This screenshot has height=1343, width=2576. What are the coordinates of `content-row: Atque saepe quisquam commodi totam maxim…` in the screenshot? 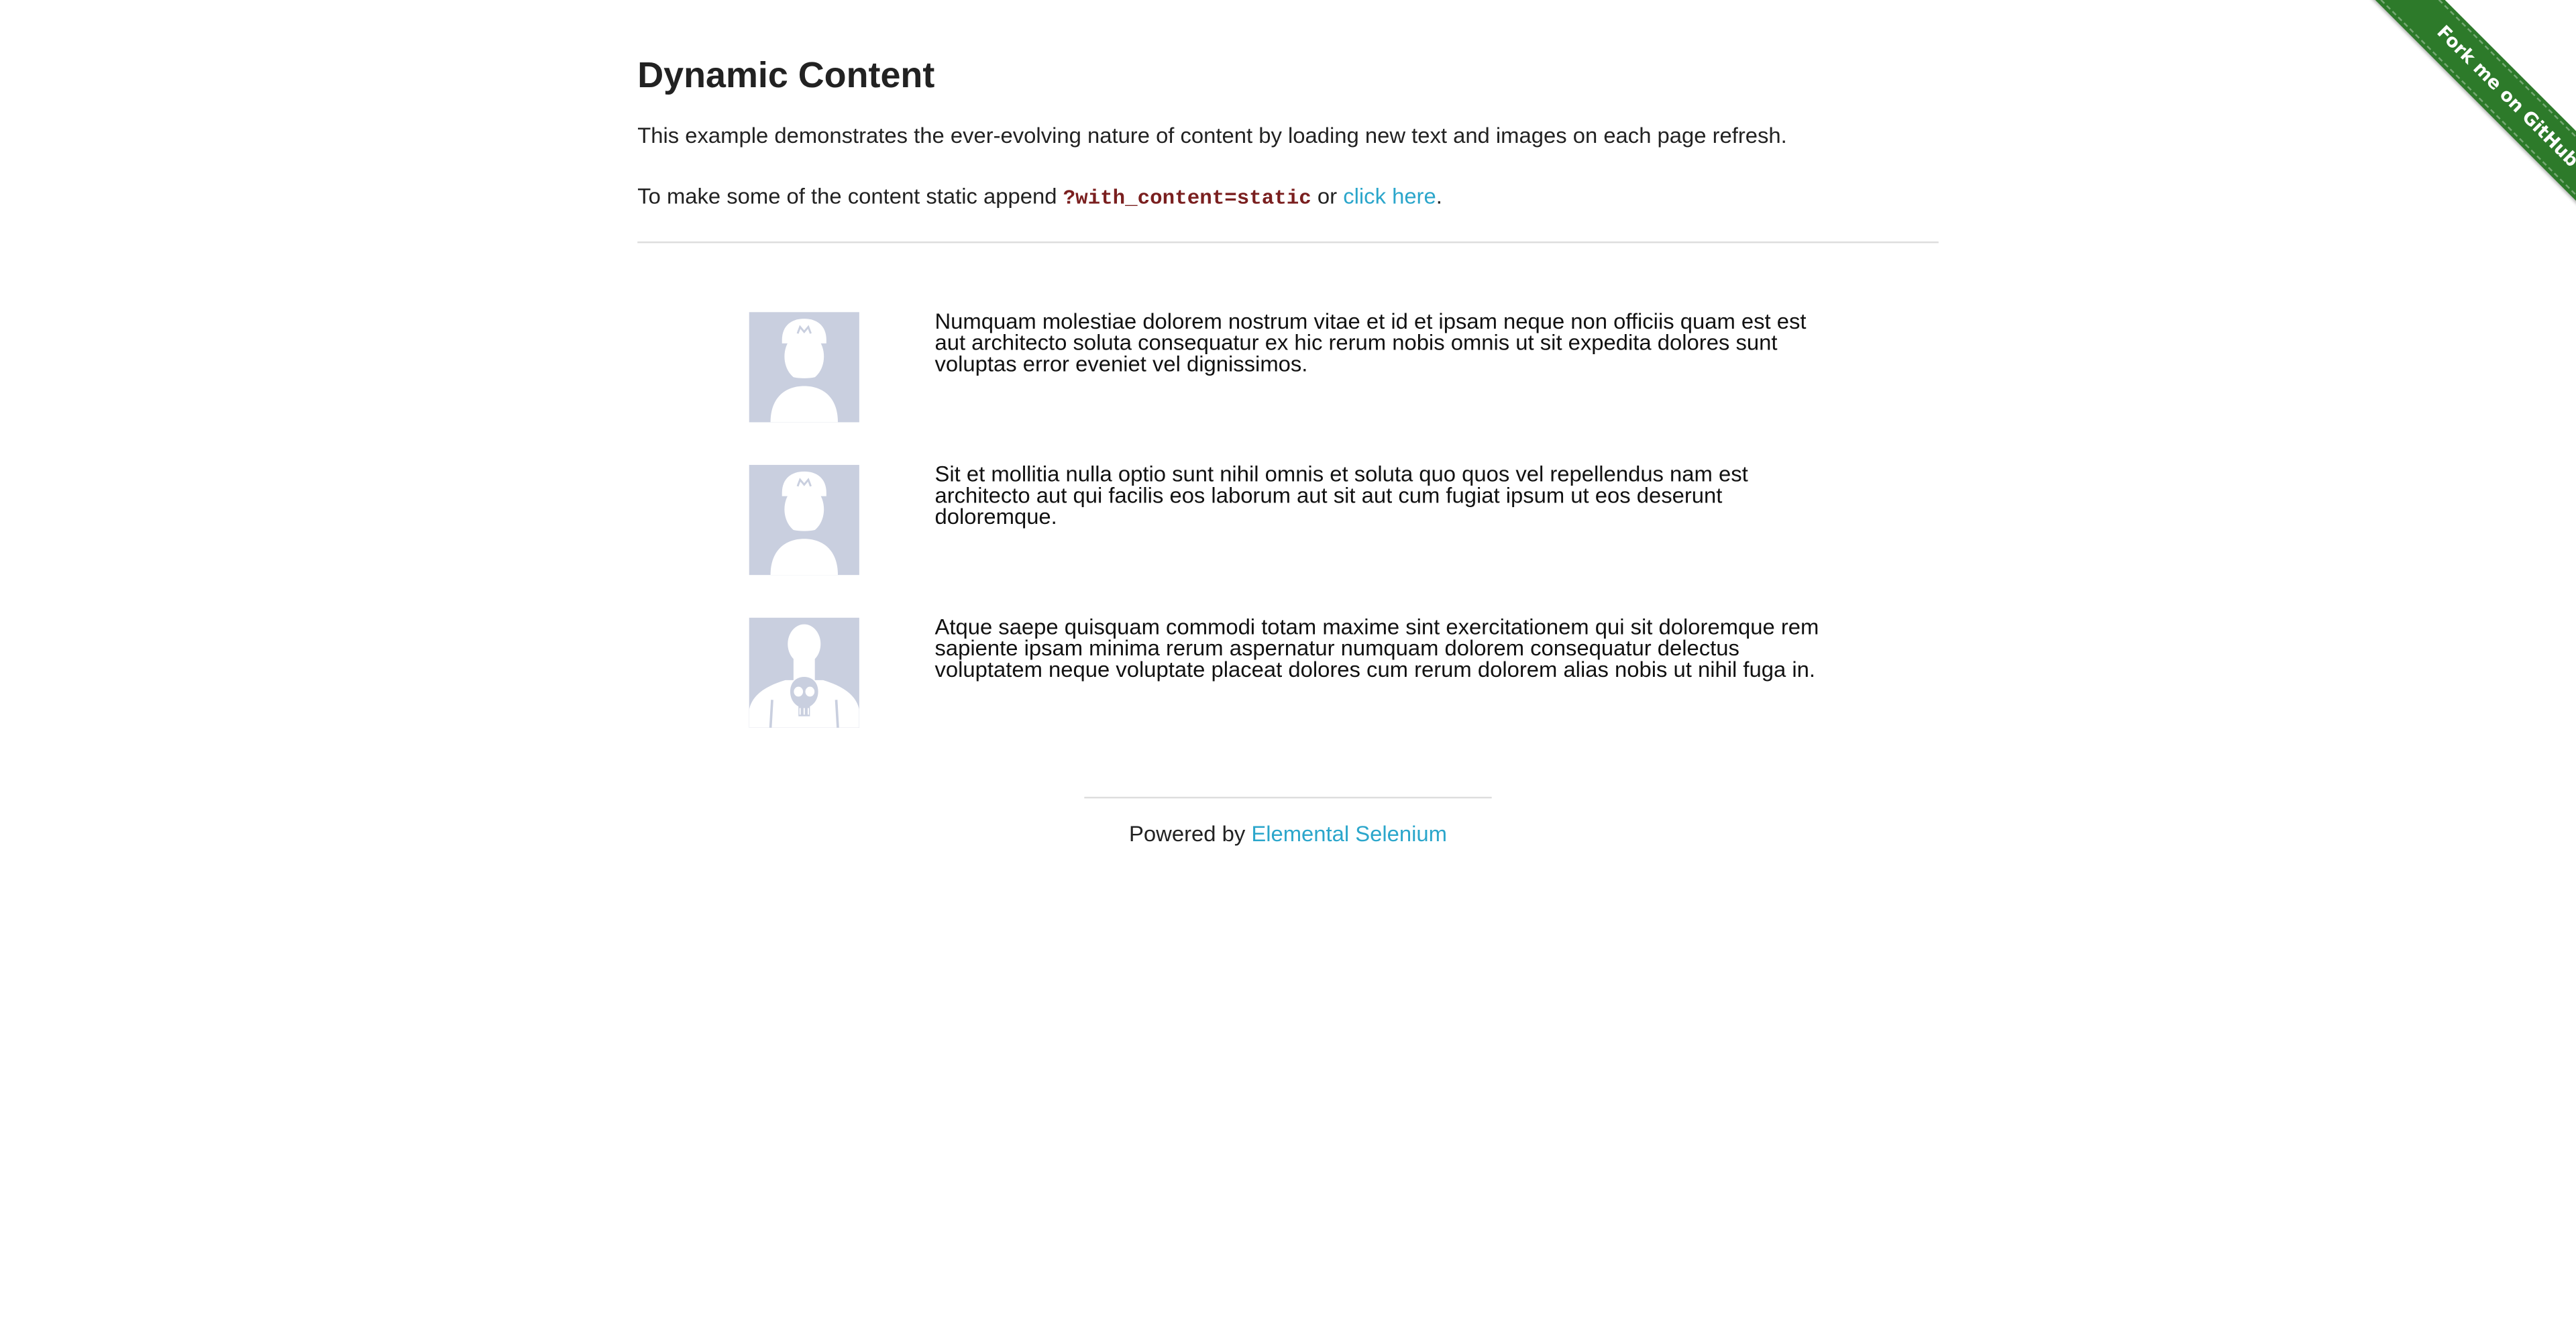 It's located at (1291, 671).